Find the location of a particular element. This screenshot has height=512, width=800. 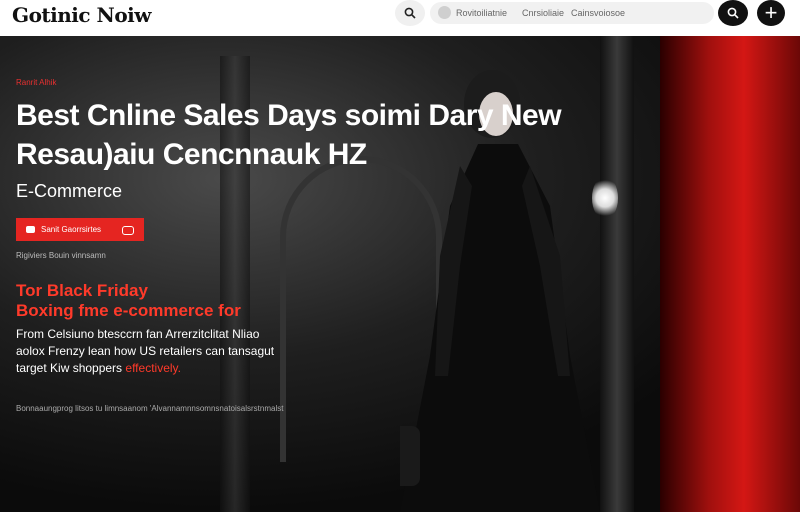

avatar-icon is located at coordinates (444, 12).